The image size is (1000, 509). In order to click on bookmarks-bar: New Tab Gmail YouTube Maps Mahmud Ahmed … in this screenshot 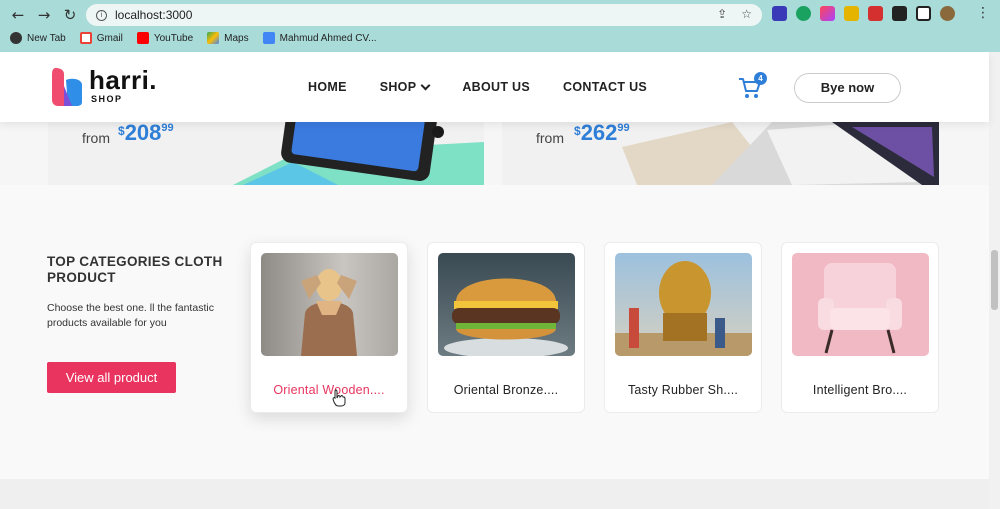, I will do `click(193, 38)`.